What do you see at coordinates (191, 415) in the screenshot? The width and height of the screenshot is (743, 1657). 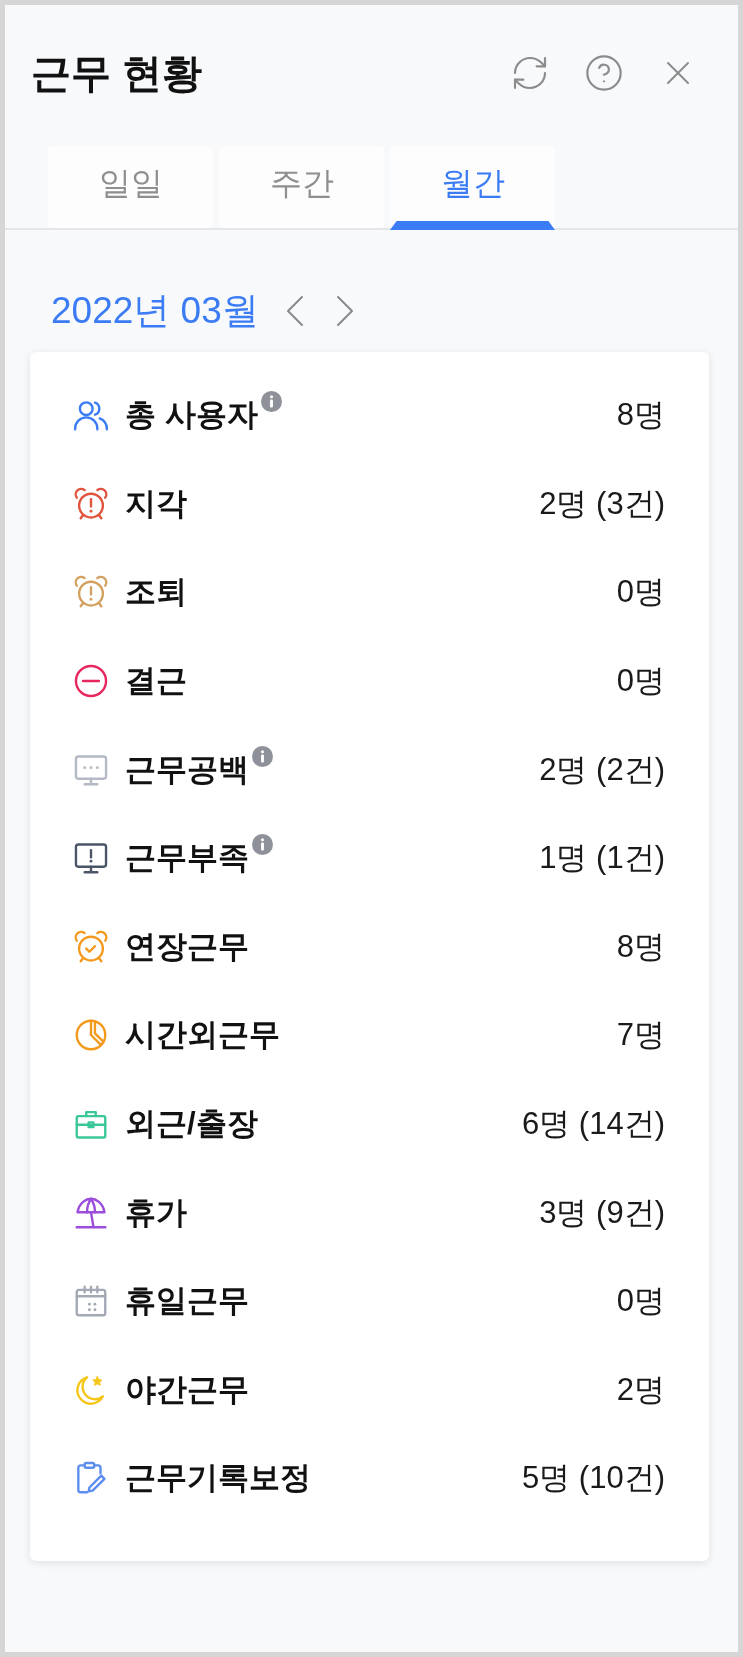 I see `stat-label: 총 사용자` at bounding box center [191, 415].